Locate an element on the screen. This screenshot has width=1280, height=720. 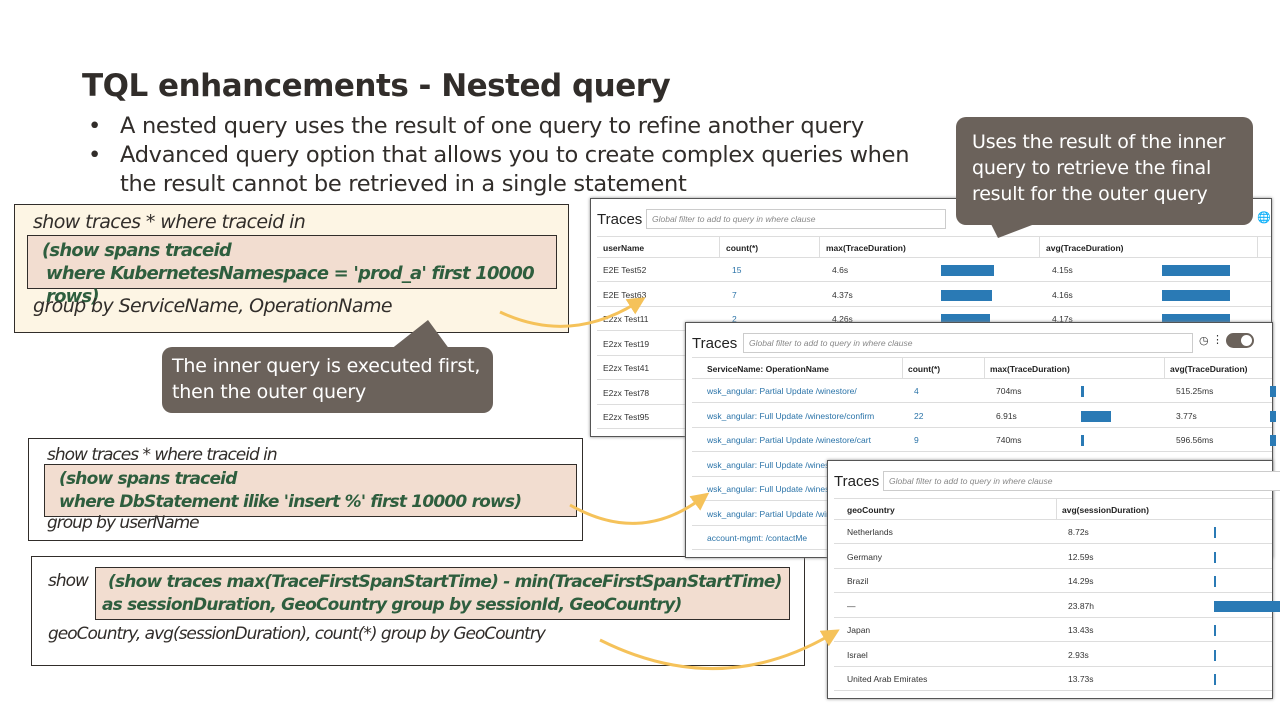
callout-tail-inner is located at coordinates (420, 335).